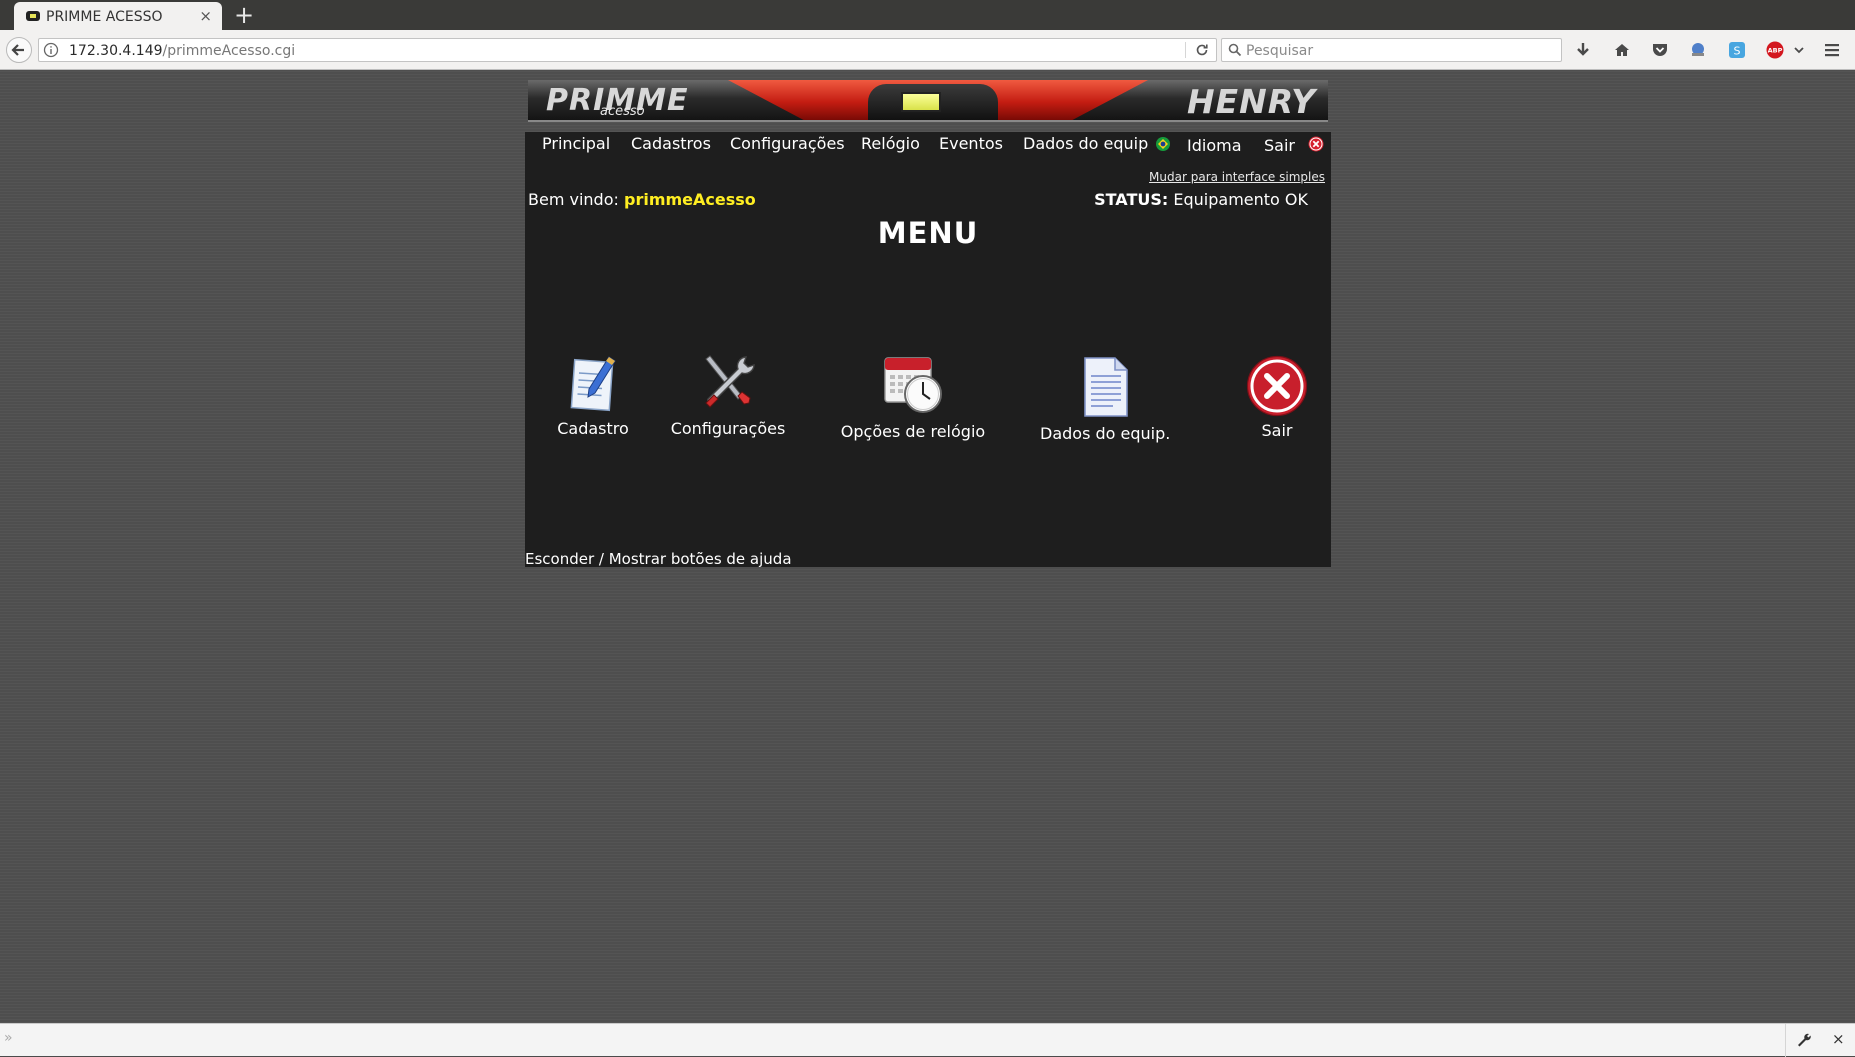  I want to click on status-value: Equipamento OK, so click(1240, 199).